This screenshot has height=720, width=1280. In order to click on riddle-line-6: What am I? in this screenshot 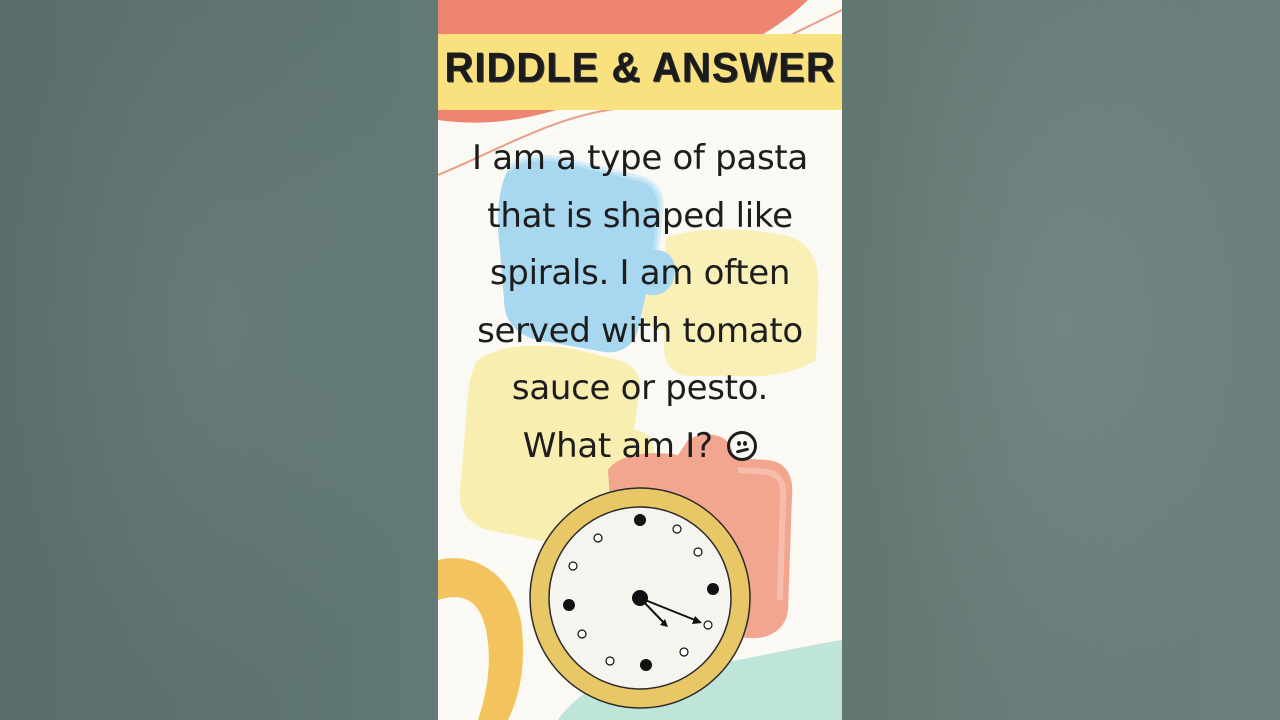, I will do `click(617, 445)`.